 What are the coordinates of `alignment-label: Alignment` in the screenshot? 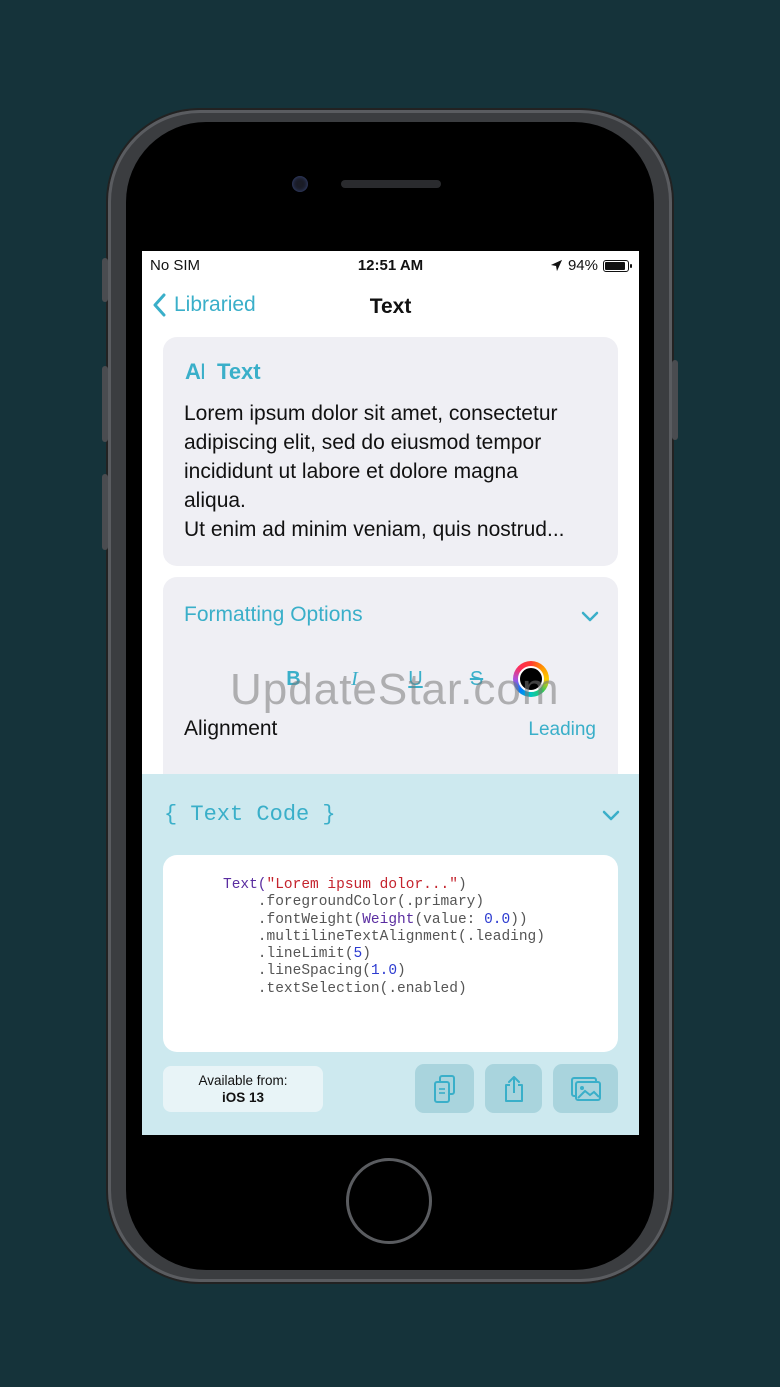 It's located at (231, 728).